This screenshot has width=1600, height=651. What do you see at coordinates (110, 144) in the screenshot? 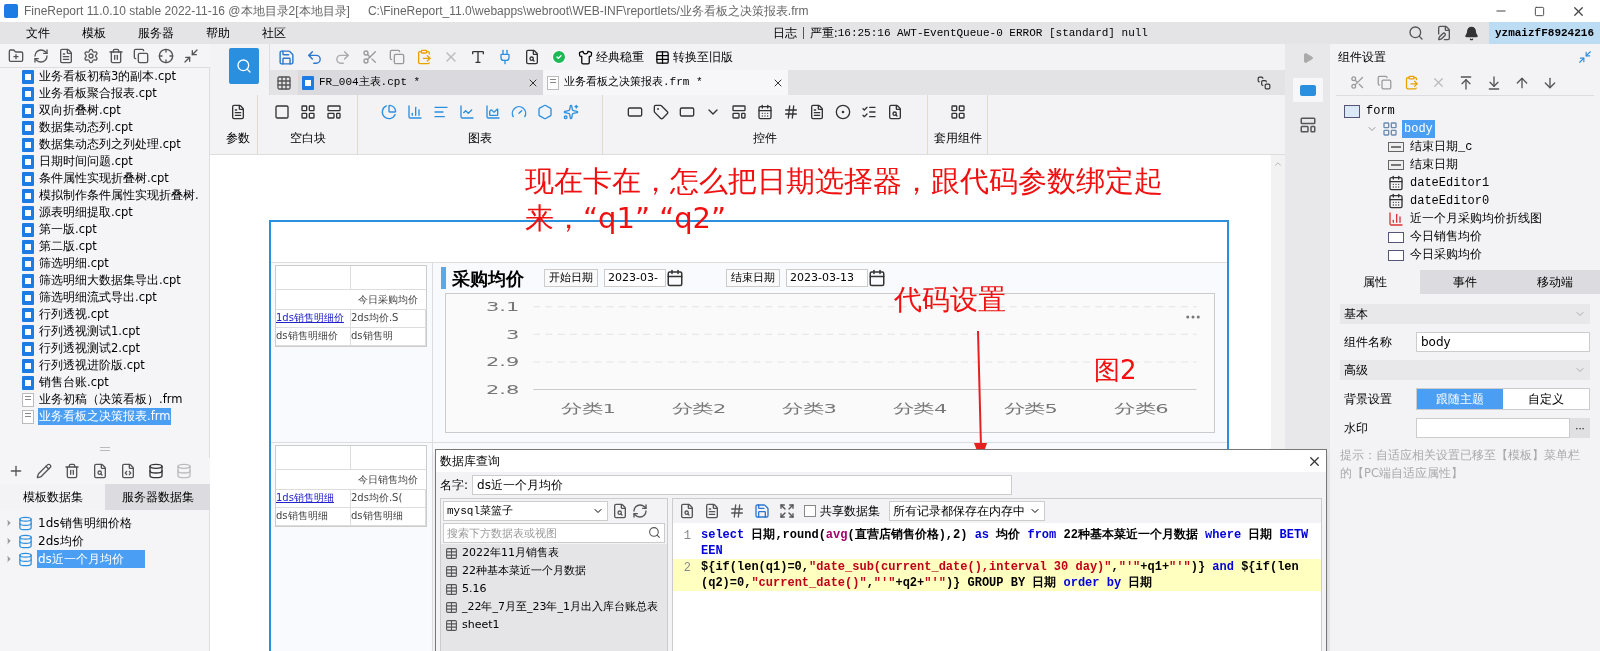
I see `file-item: 数据集动态列之列处理.cpt` at bounding box center [110, 144].